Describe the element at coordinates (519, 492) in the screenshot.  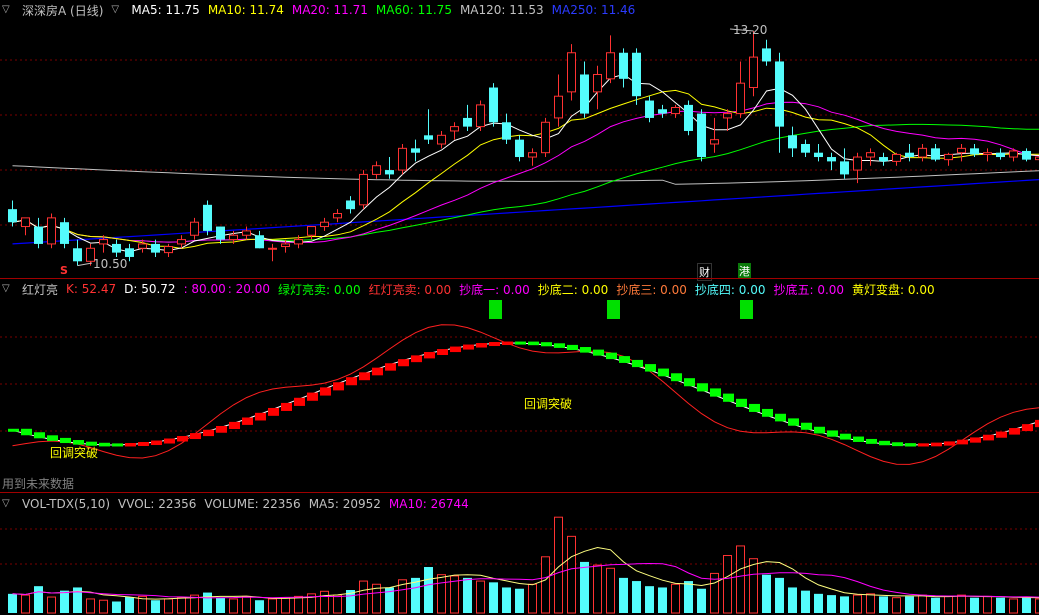
I see `panel-divider` at that location.